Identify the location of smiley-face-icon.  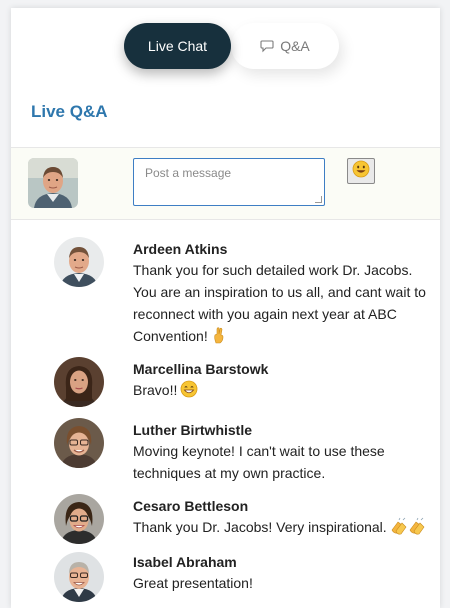
(361, 171).